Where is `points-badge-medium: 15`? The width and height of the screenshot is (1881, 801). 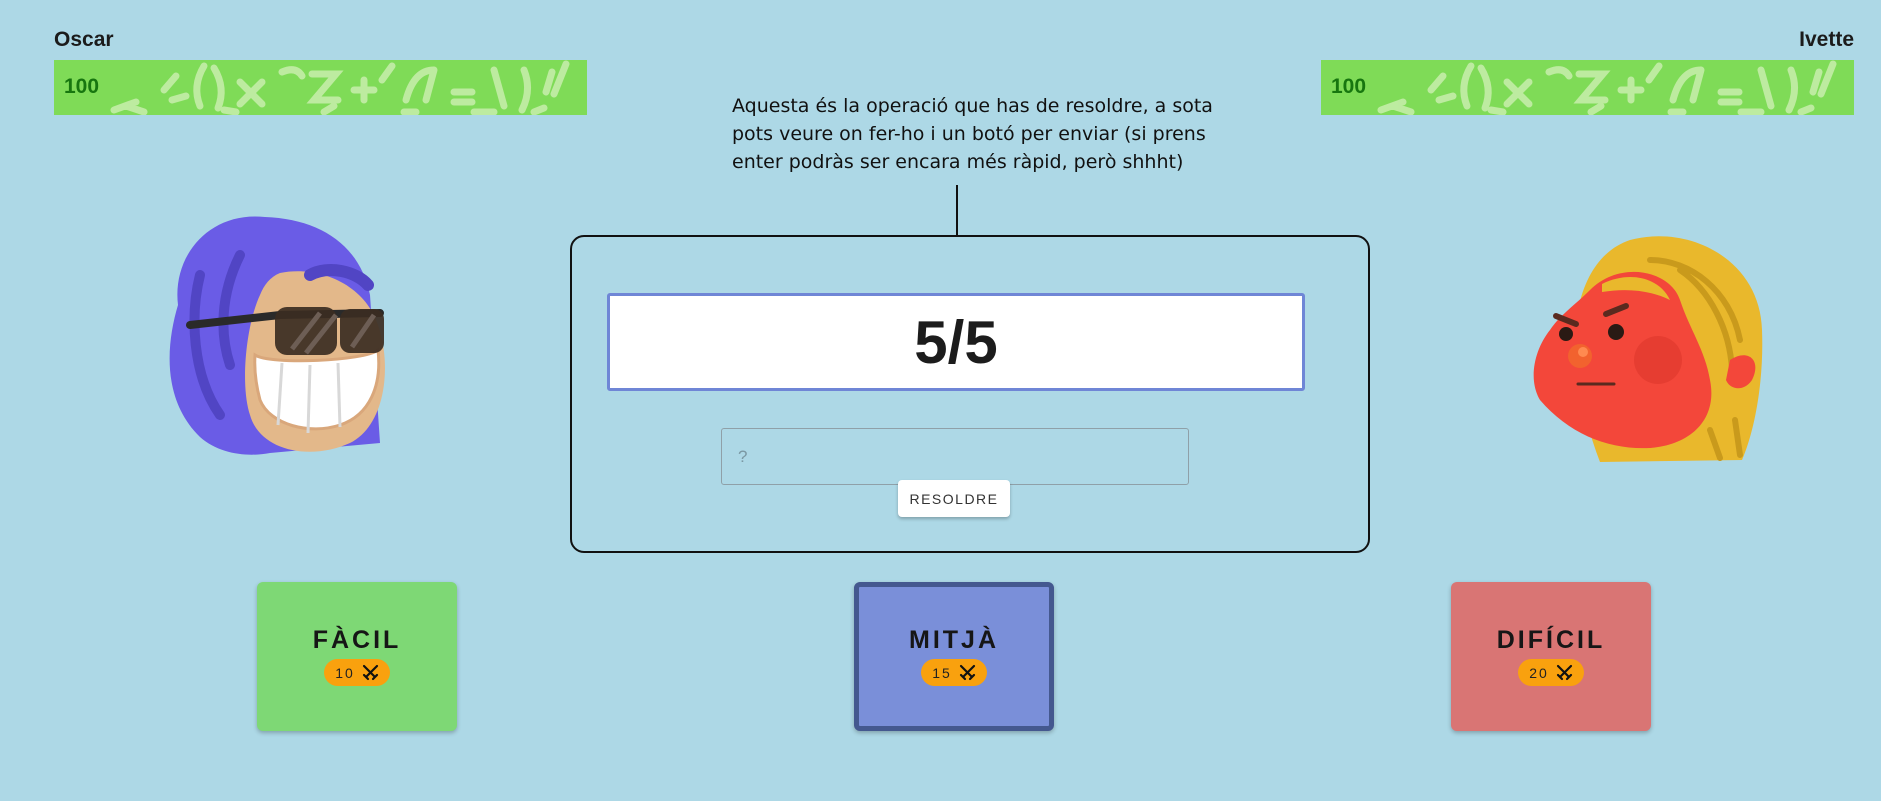
points-badge-medium: 15 is located at coordinates (954, 672).